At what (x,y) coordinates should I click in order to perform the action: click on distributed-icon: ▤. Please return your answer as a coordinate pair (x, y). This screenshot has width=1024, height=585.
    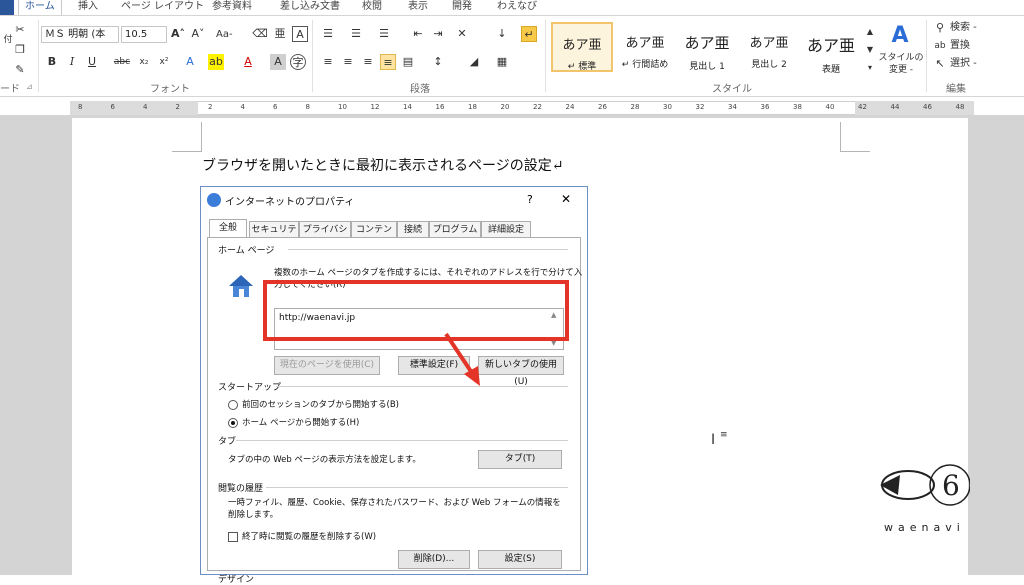
    Looking at the image, I should click on (408, 62).